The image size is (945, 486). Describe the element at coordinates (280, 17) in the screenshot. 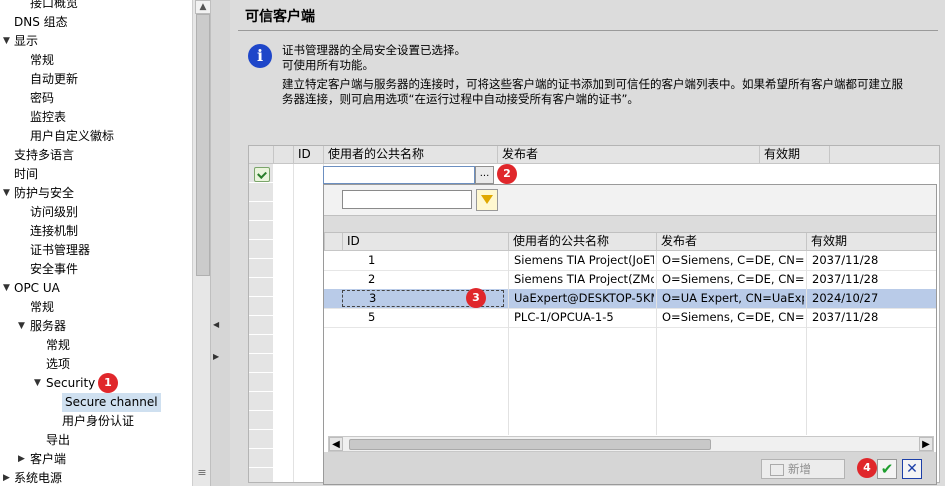

I see `page-title: 可信客户端` at that location.